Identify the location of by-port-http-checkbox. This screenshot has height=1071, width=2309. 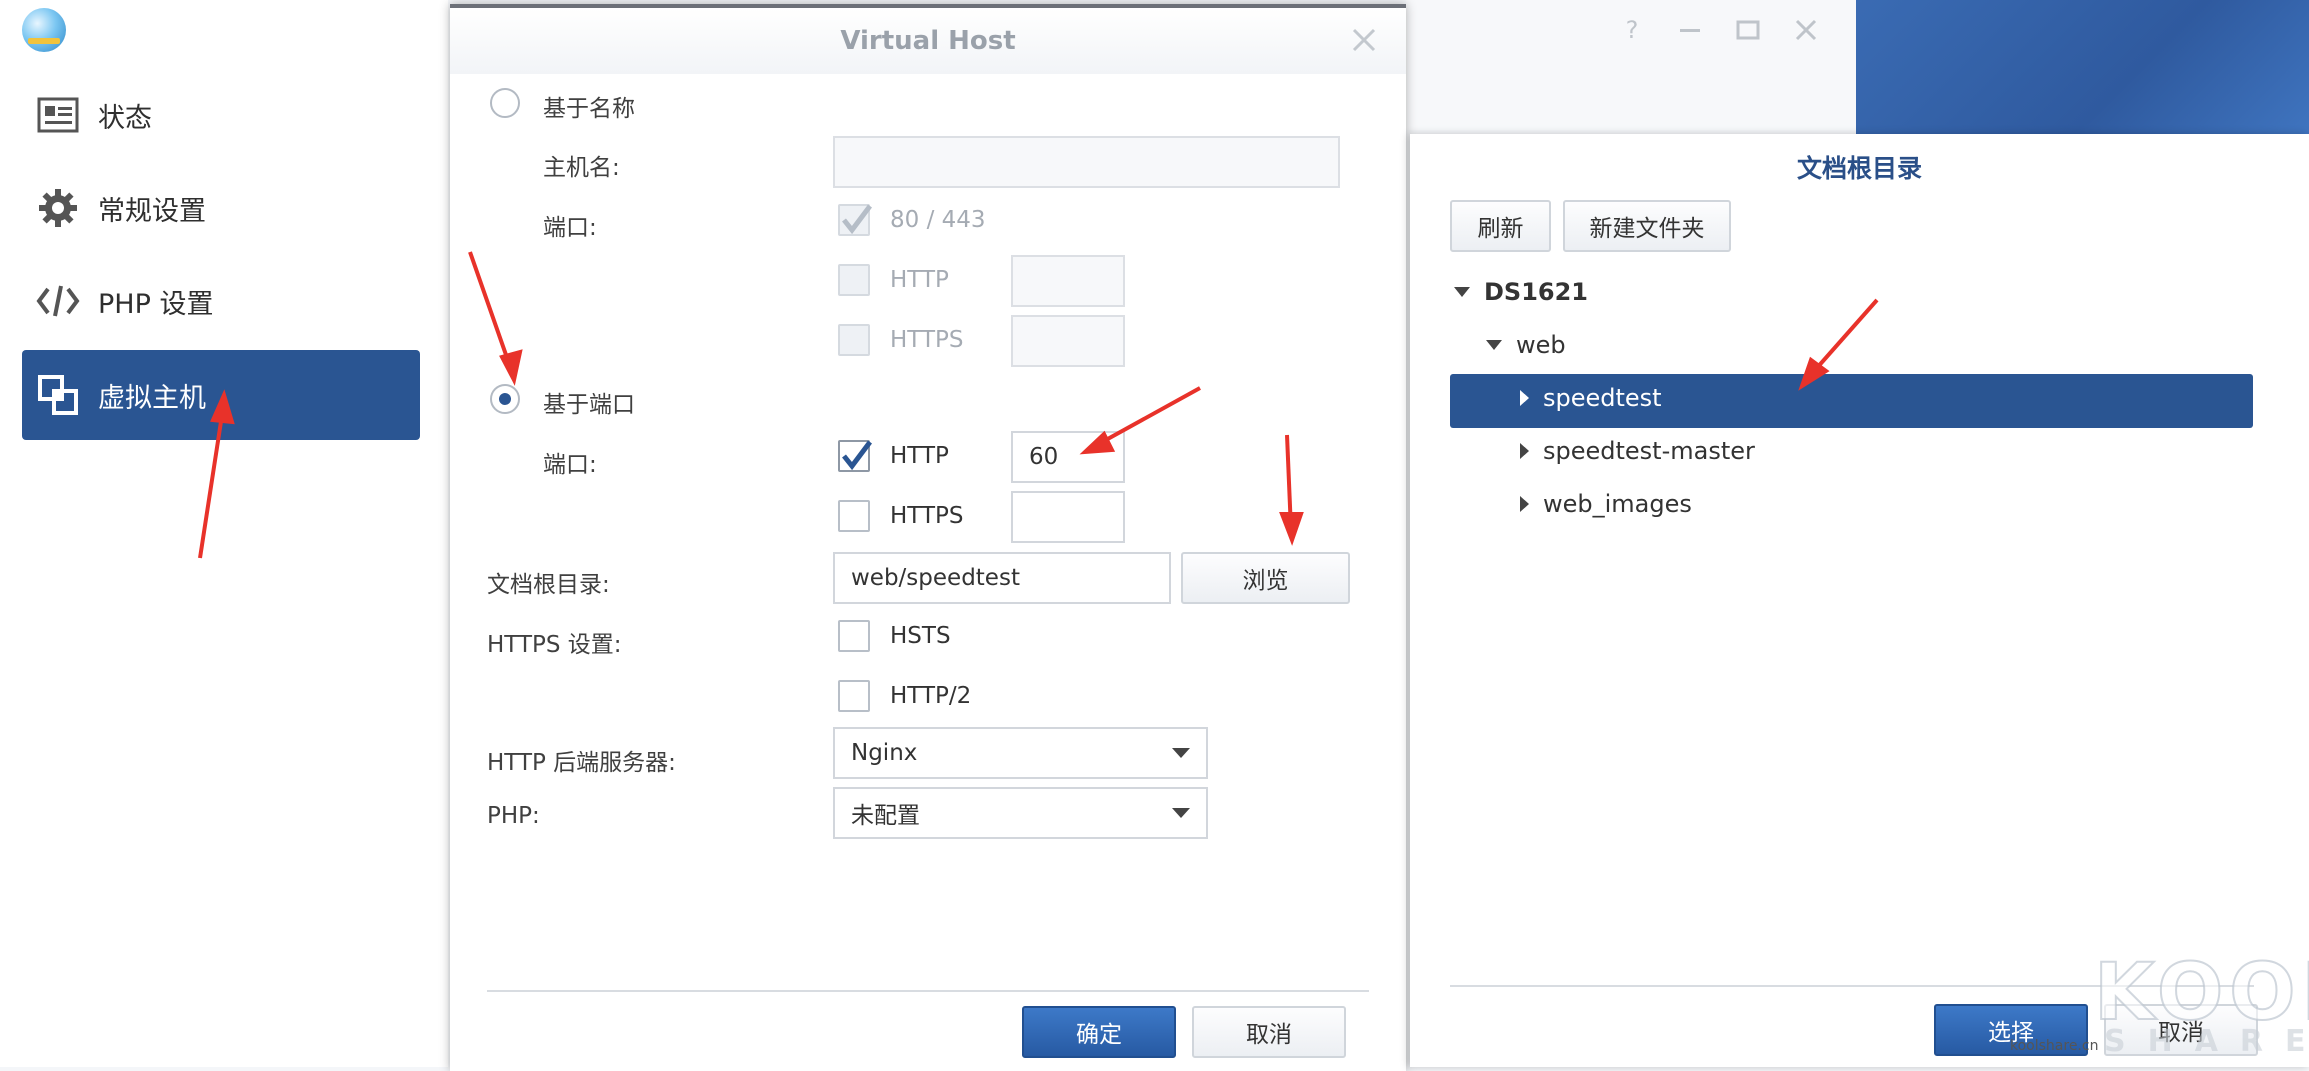
(855, 456).